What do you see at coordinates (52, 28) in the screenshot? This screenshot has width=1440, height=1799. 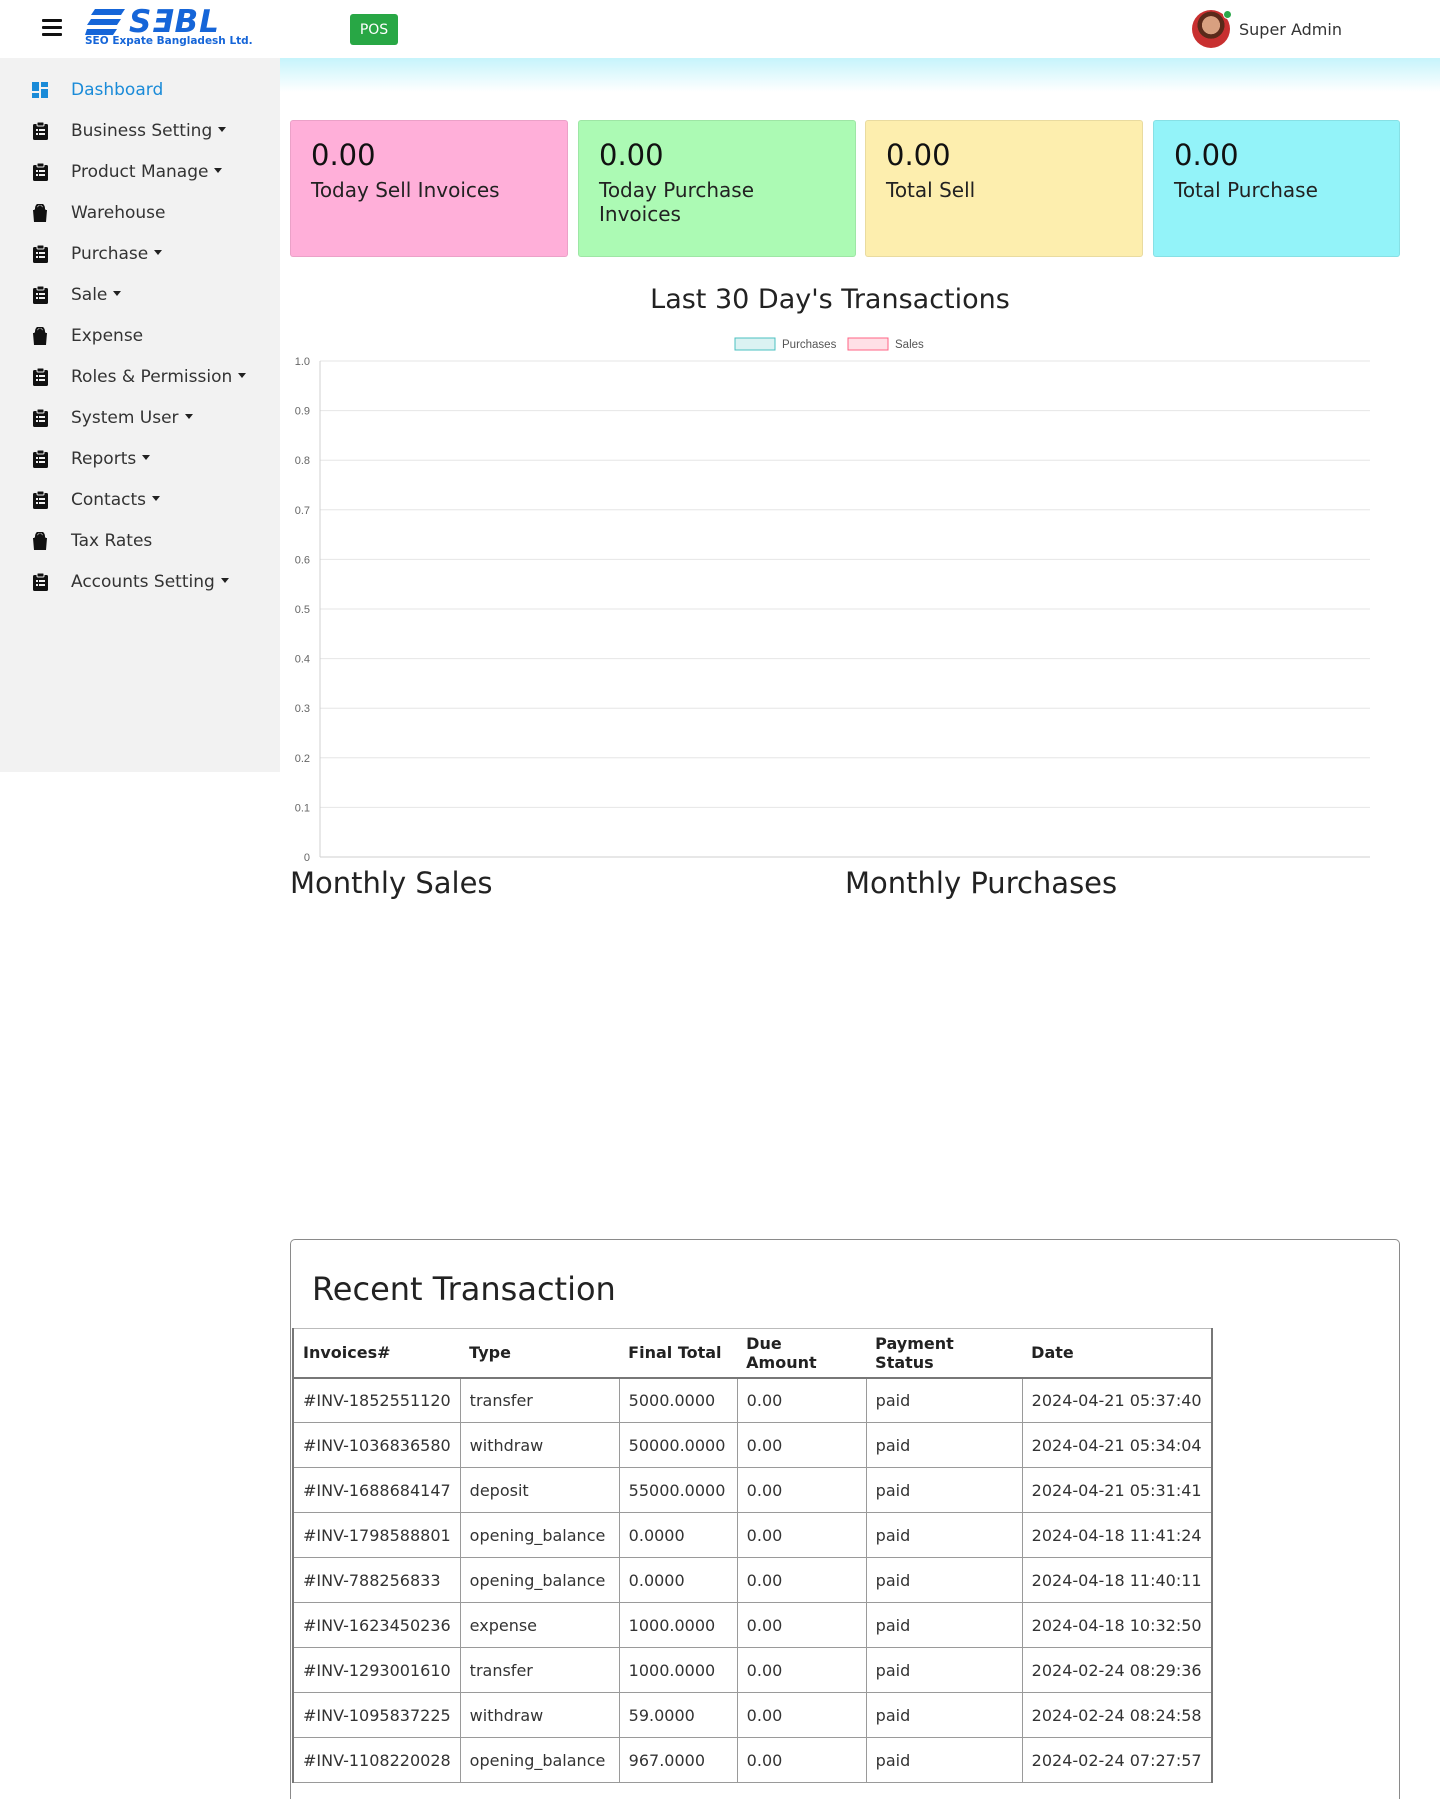 I see `menu-toggle-icon` at bounding box center [52, 28].